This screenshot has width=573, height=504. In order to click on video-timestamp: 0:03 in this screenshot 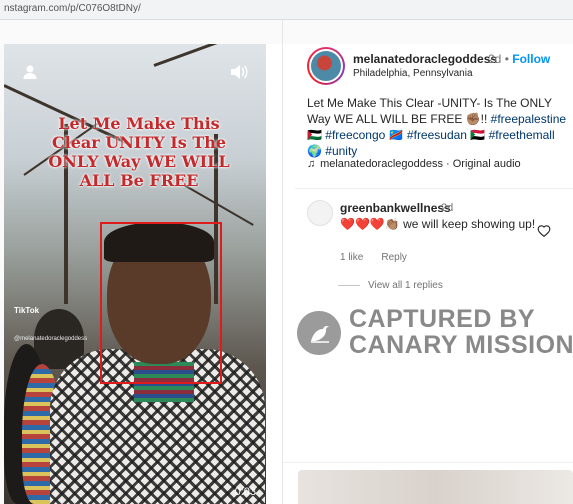, I will do `click(245, 492)`.